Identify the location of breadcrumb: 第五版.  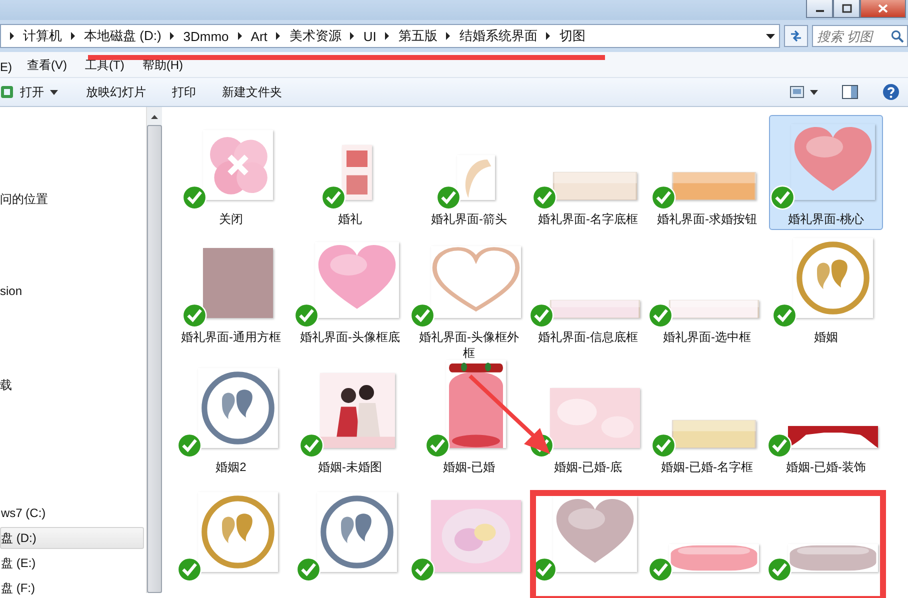
(418, 36).